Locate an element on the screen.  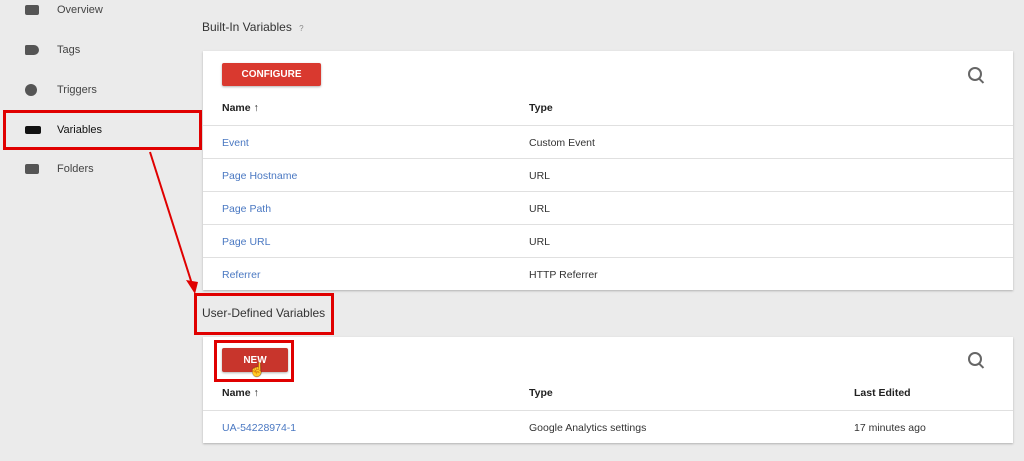
help-icon: ? is located at coordinates (301, 28).